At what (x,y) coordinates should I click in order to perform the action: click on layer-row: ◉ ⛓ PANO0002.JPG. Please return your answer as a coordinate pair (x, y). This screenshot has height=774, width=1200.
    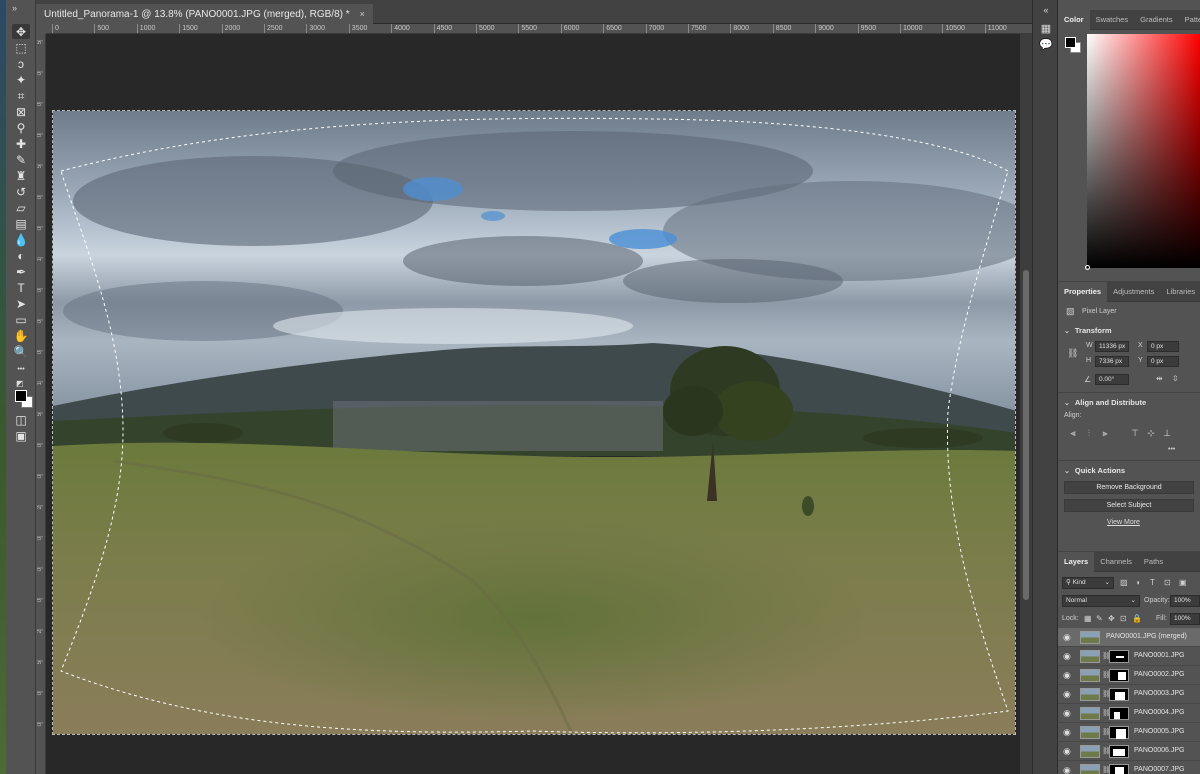
    Looking at the image, I should click on (1129, 675).